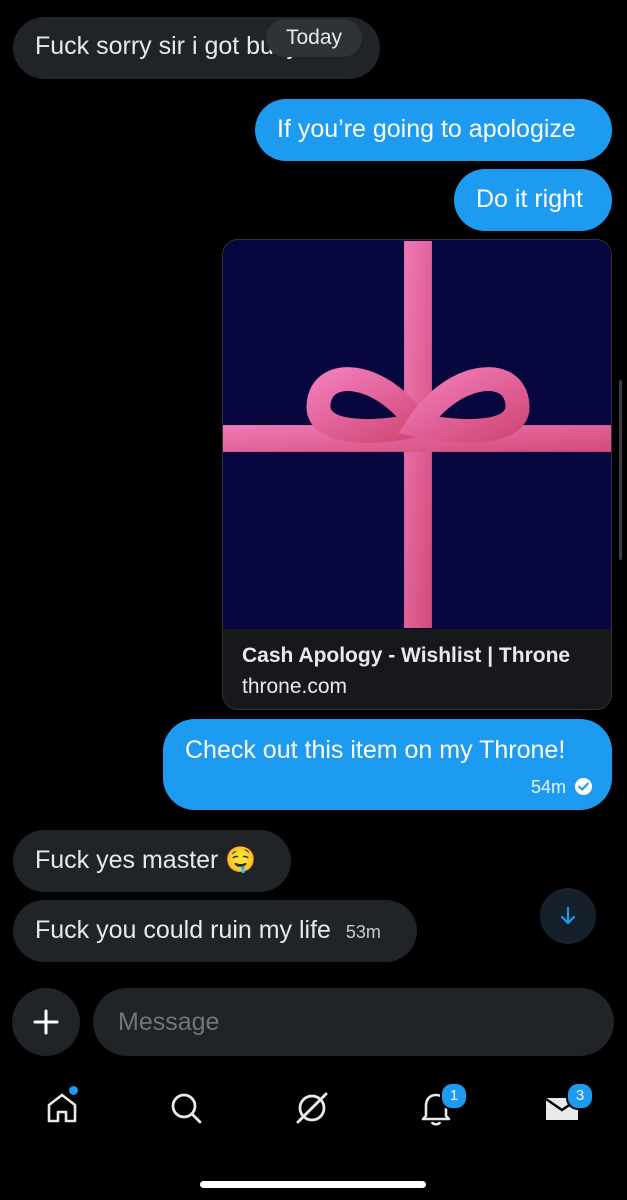 The image size is (627, 1200). What do you see at coordinates (313, 1184) in the screenshot?
I see `home-indicator` at bounding box center [313, 1184].